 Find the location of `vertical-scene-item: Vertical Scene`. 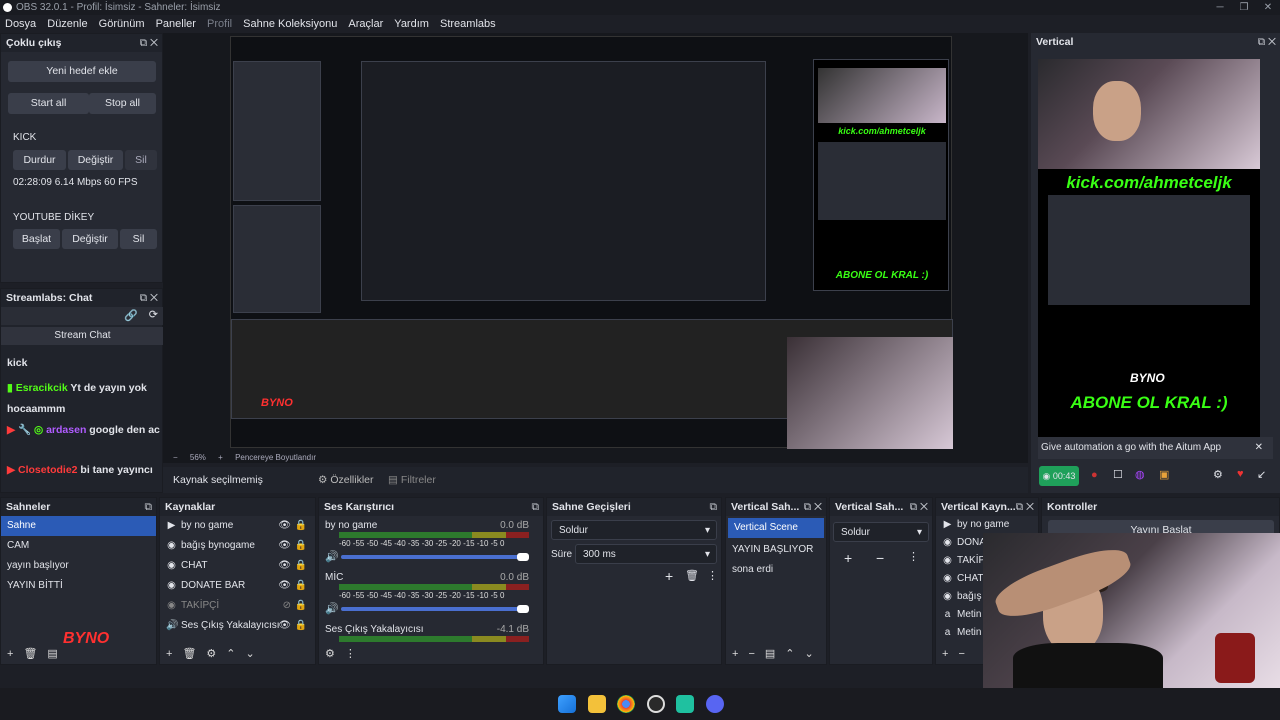

vertical-scene-item: Vertical Scene is located at coordinates (776, 528).